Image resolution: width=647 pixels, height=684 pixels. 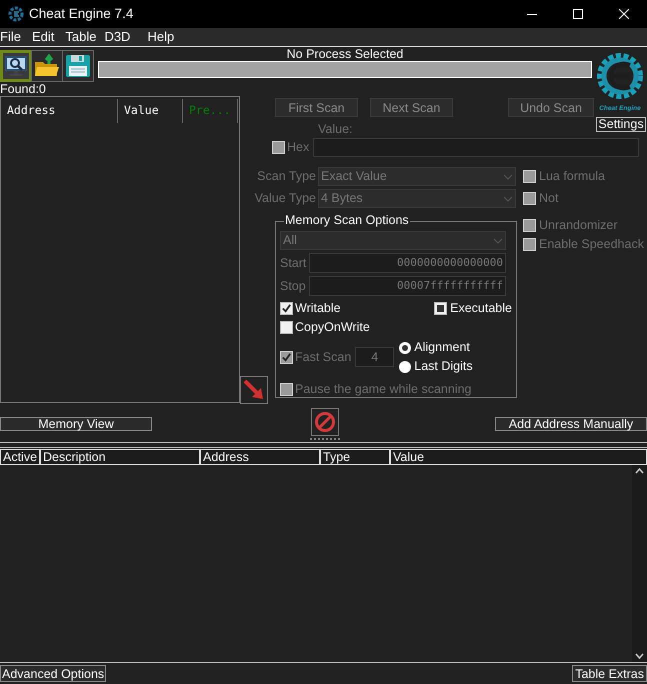 What do you see at coordinates (639, 471) in the screenshot?
I see `chevron-up-icon` at bounding box center [639, 471].